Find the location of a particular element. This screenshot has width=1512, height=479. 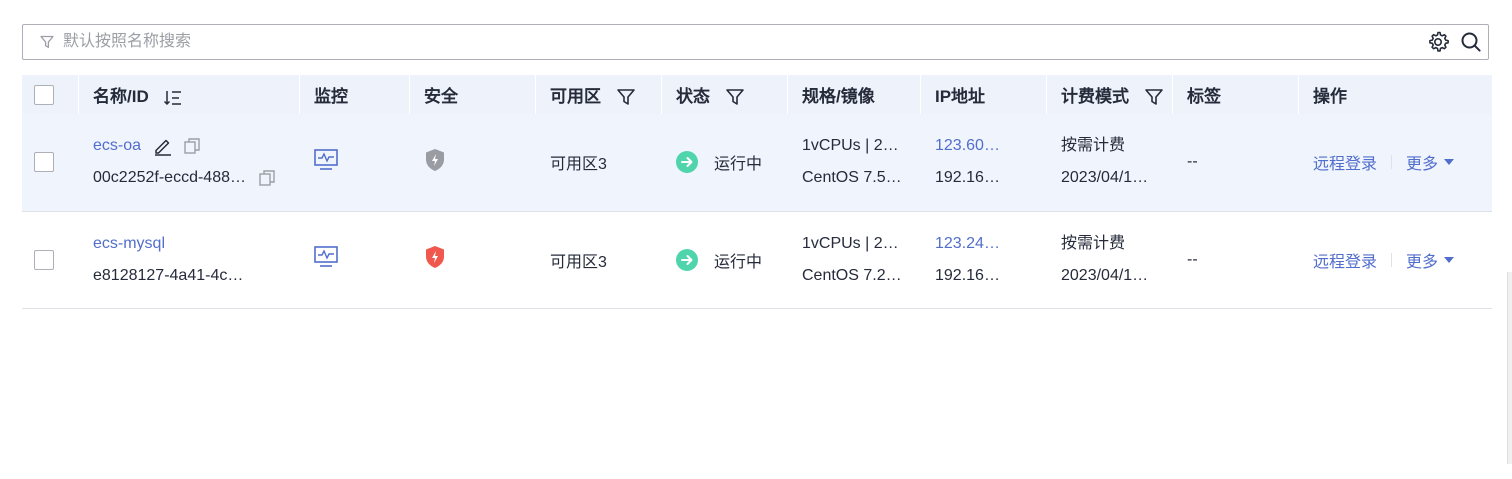

server-name-link: ecs-mysql is located at coordinates (196, 244).